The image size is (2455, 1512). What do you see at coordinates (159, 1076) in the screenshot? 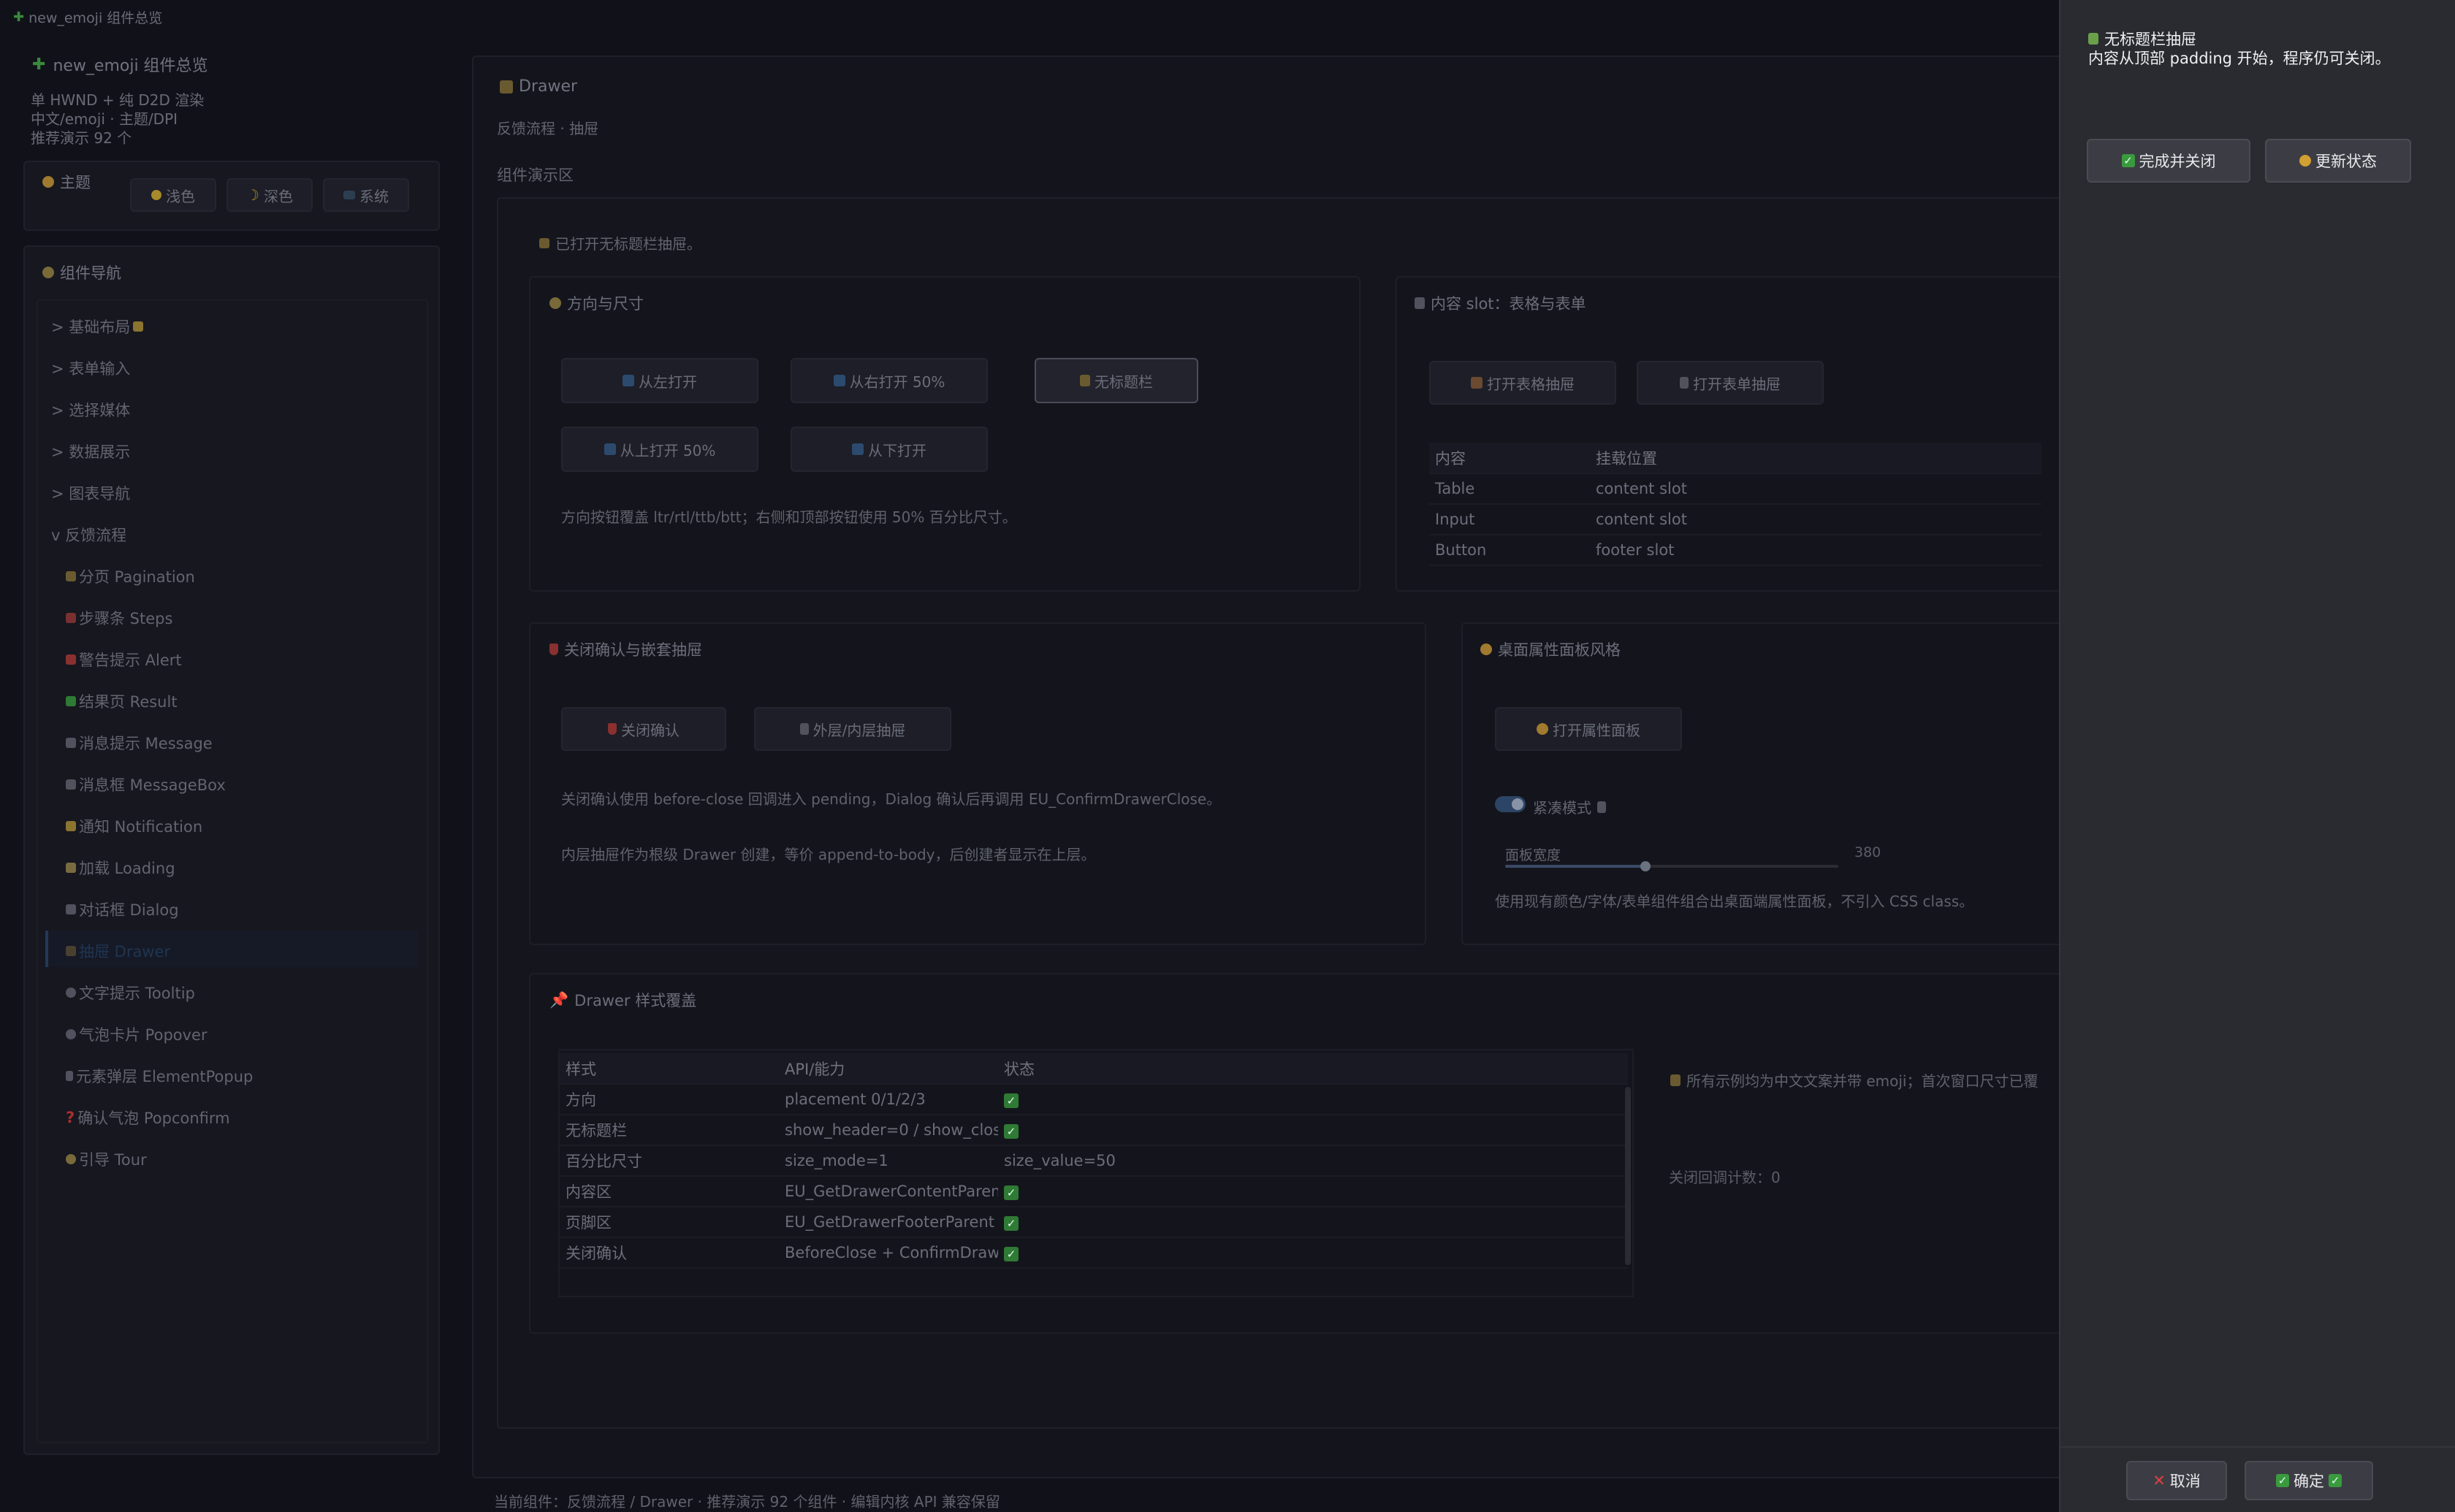
I see `nav-item-elementpopup: 元素弹层 ElementPopup` at bounding box center [159, 1076].